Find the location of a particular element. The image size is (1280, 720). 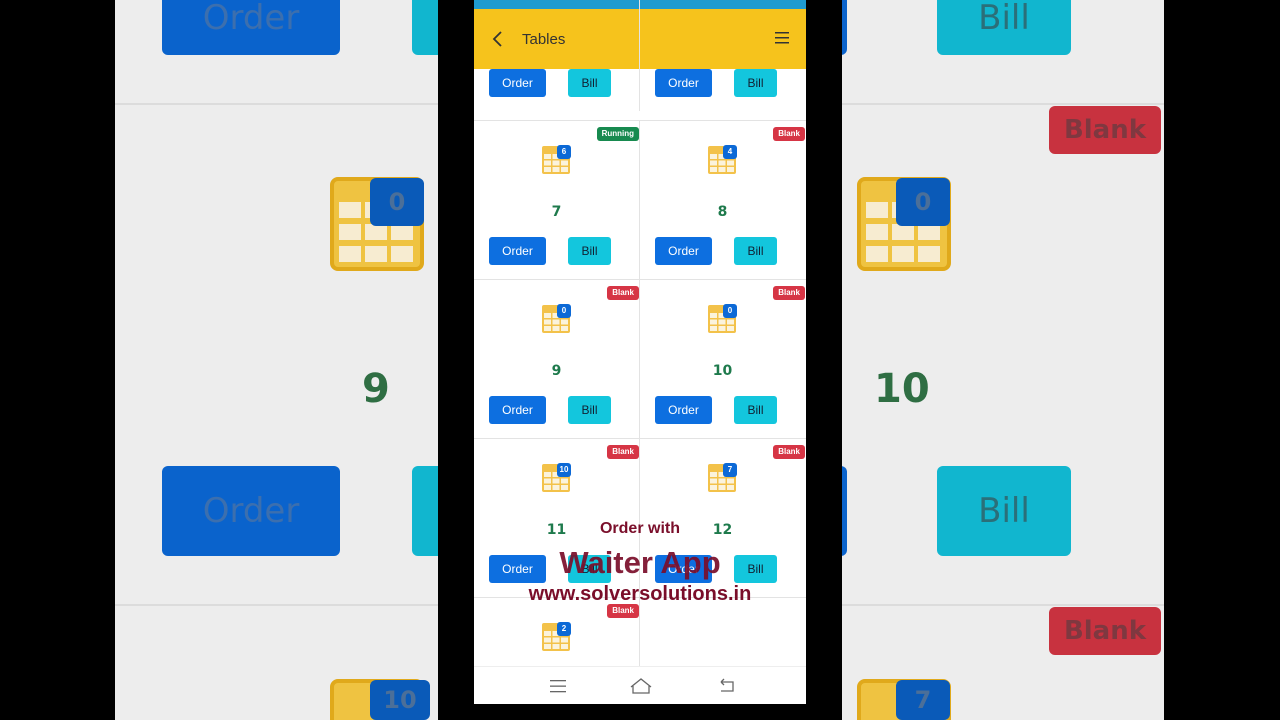

bg-order-label: Order is located at coordinates (251, 511).